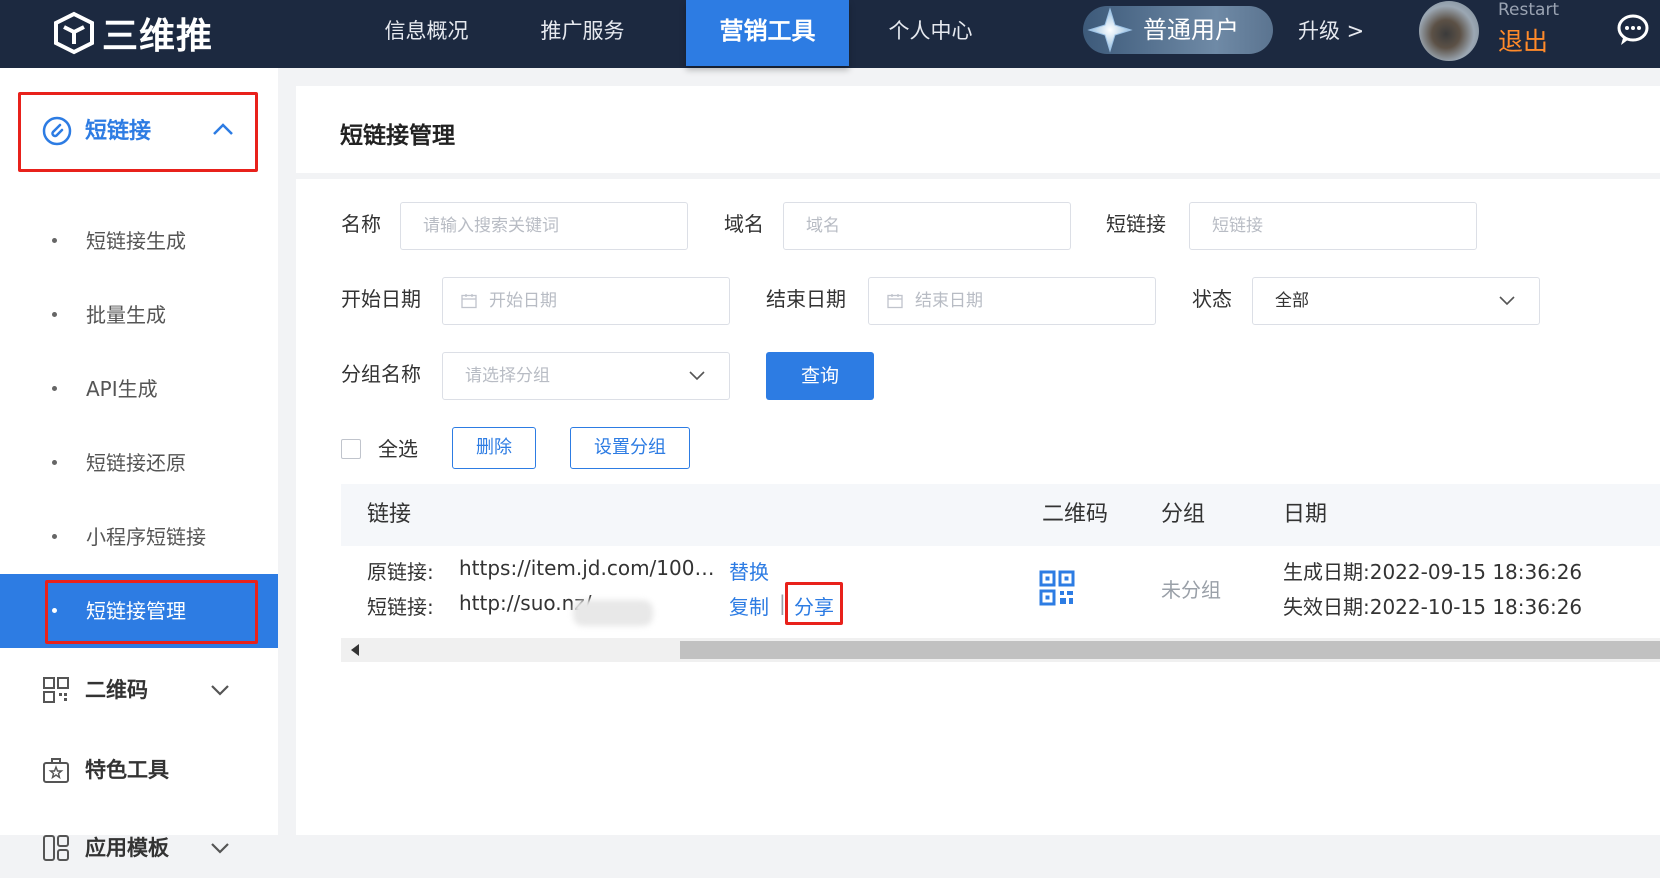 The width and height of the screenshot is (1660, 878). Describe the element at coordinates (1110, 30) in the screenshot. I see `diamond-icon` at that location.